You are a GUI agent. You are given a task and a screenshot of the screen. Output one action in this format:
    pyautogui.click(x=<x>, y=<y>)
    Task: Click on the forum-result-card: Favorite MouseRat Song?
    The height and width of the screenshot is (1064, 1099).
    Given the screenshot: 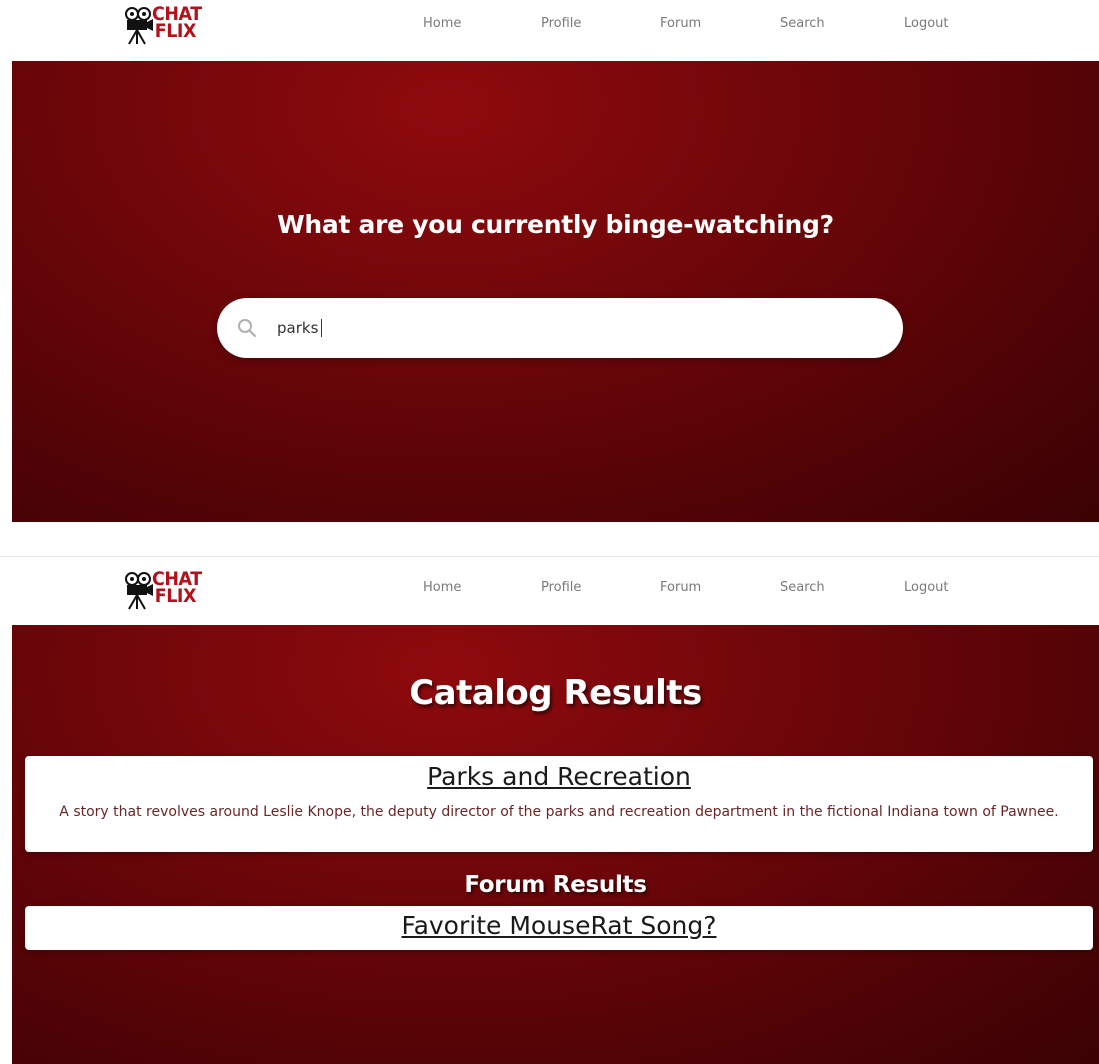 What is the action you would take?
    pyautogui.click(x=559, y=928)
    